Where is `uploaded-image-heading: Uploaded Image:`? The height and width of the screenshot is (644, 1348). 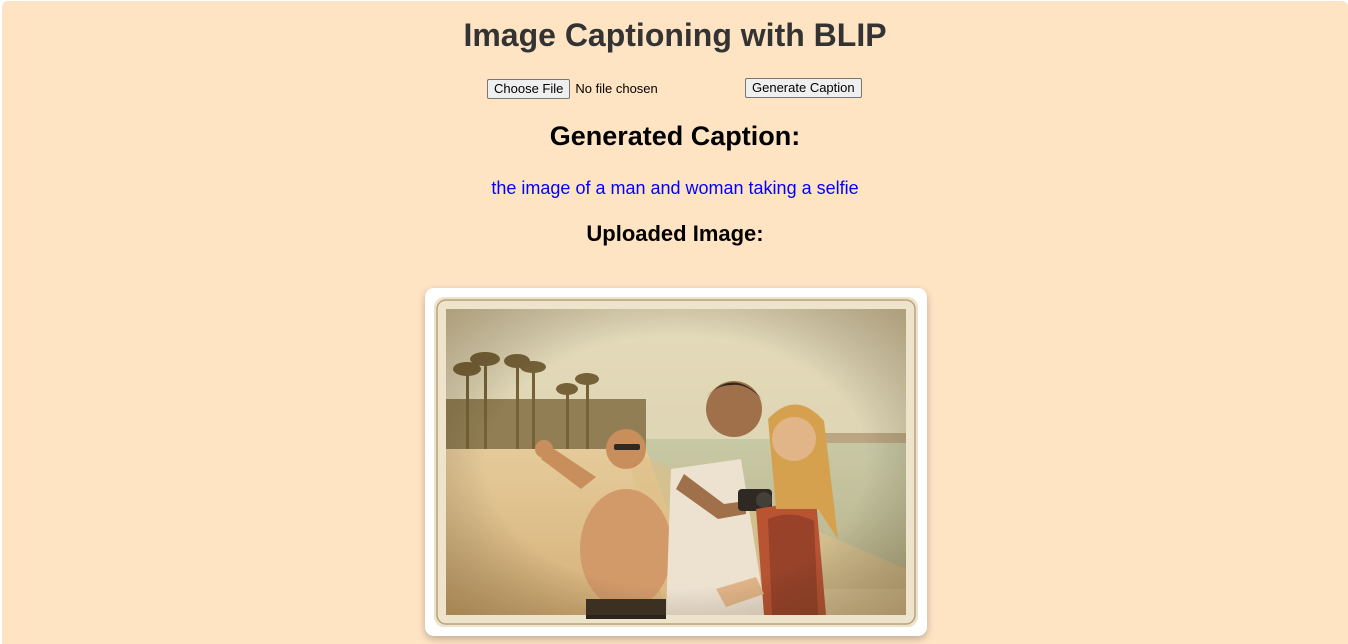 uploaded-image-heading: Uploaded Image: is located at coordinates (675, 233).